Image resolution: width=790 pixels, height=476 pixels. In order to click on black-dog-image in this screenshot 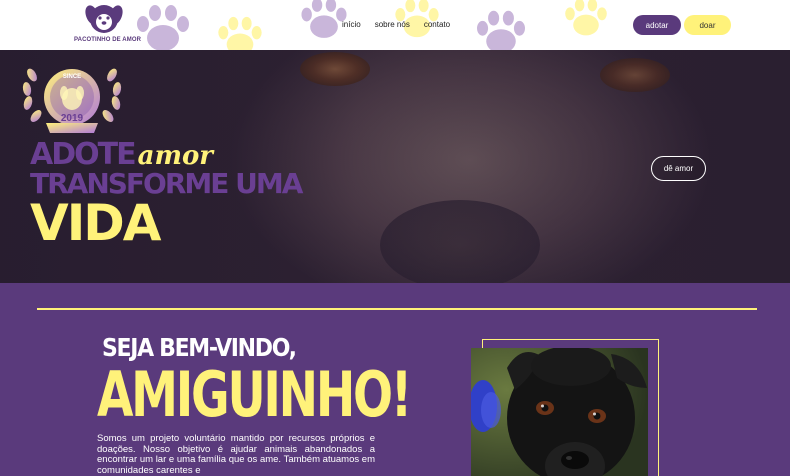, I will do `click(559, 412)`.